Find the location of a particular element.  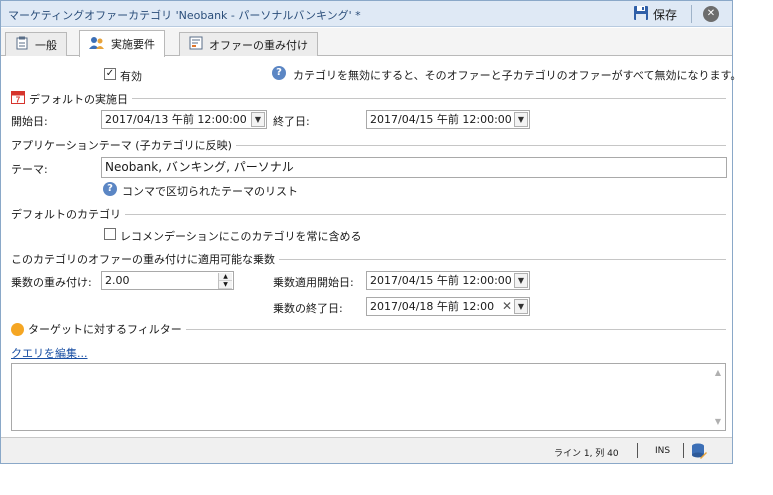

start-date-label: 開始日: is located at coordinates (29, 121).